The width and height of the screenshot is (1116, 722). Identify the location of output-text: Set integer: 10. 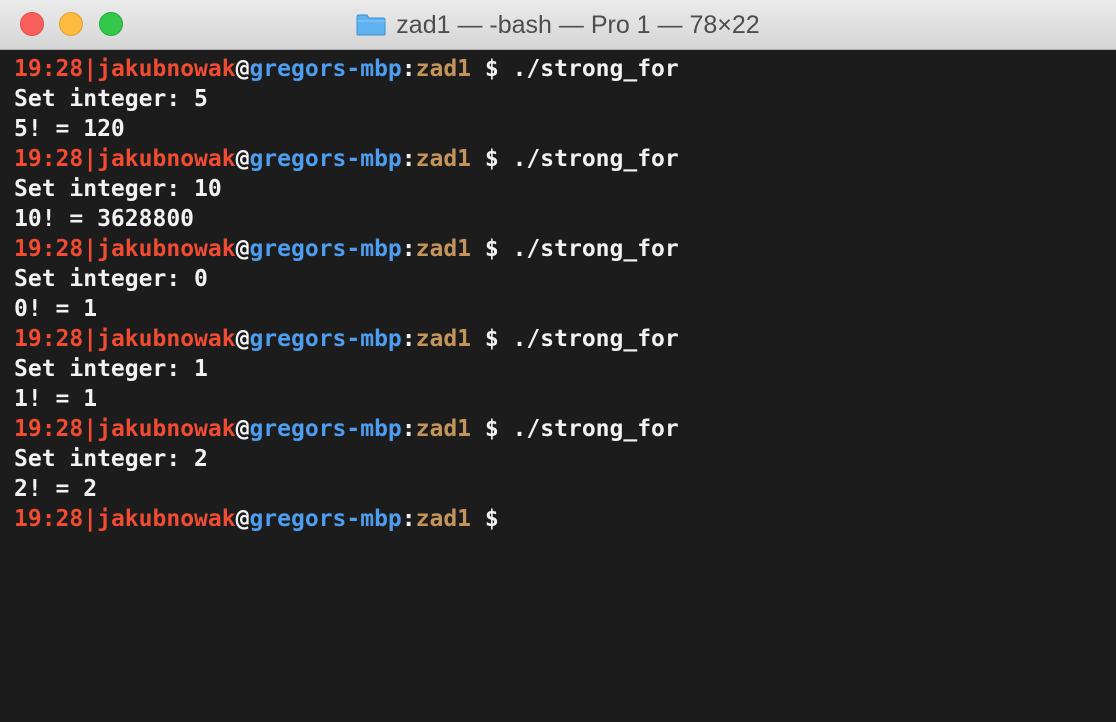
(118, 189).